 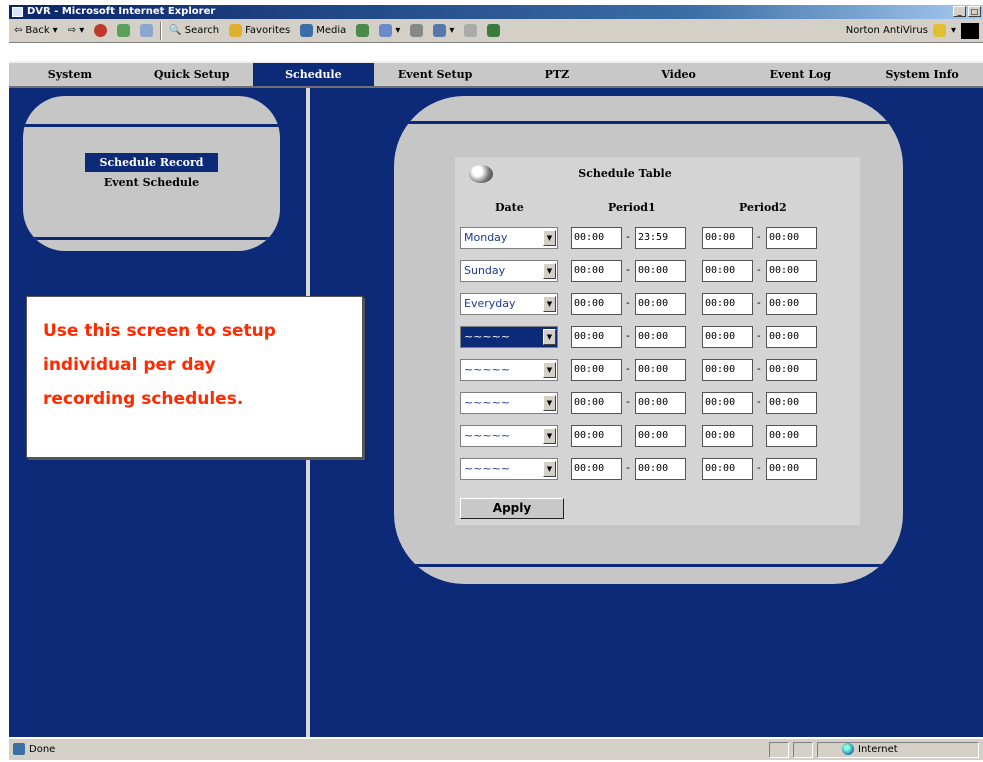 I want to click on nav-schedule: Schedule, so click(x=313, y=74).